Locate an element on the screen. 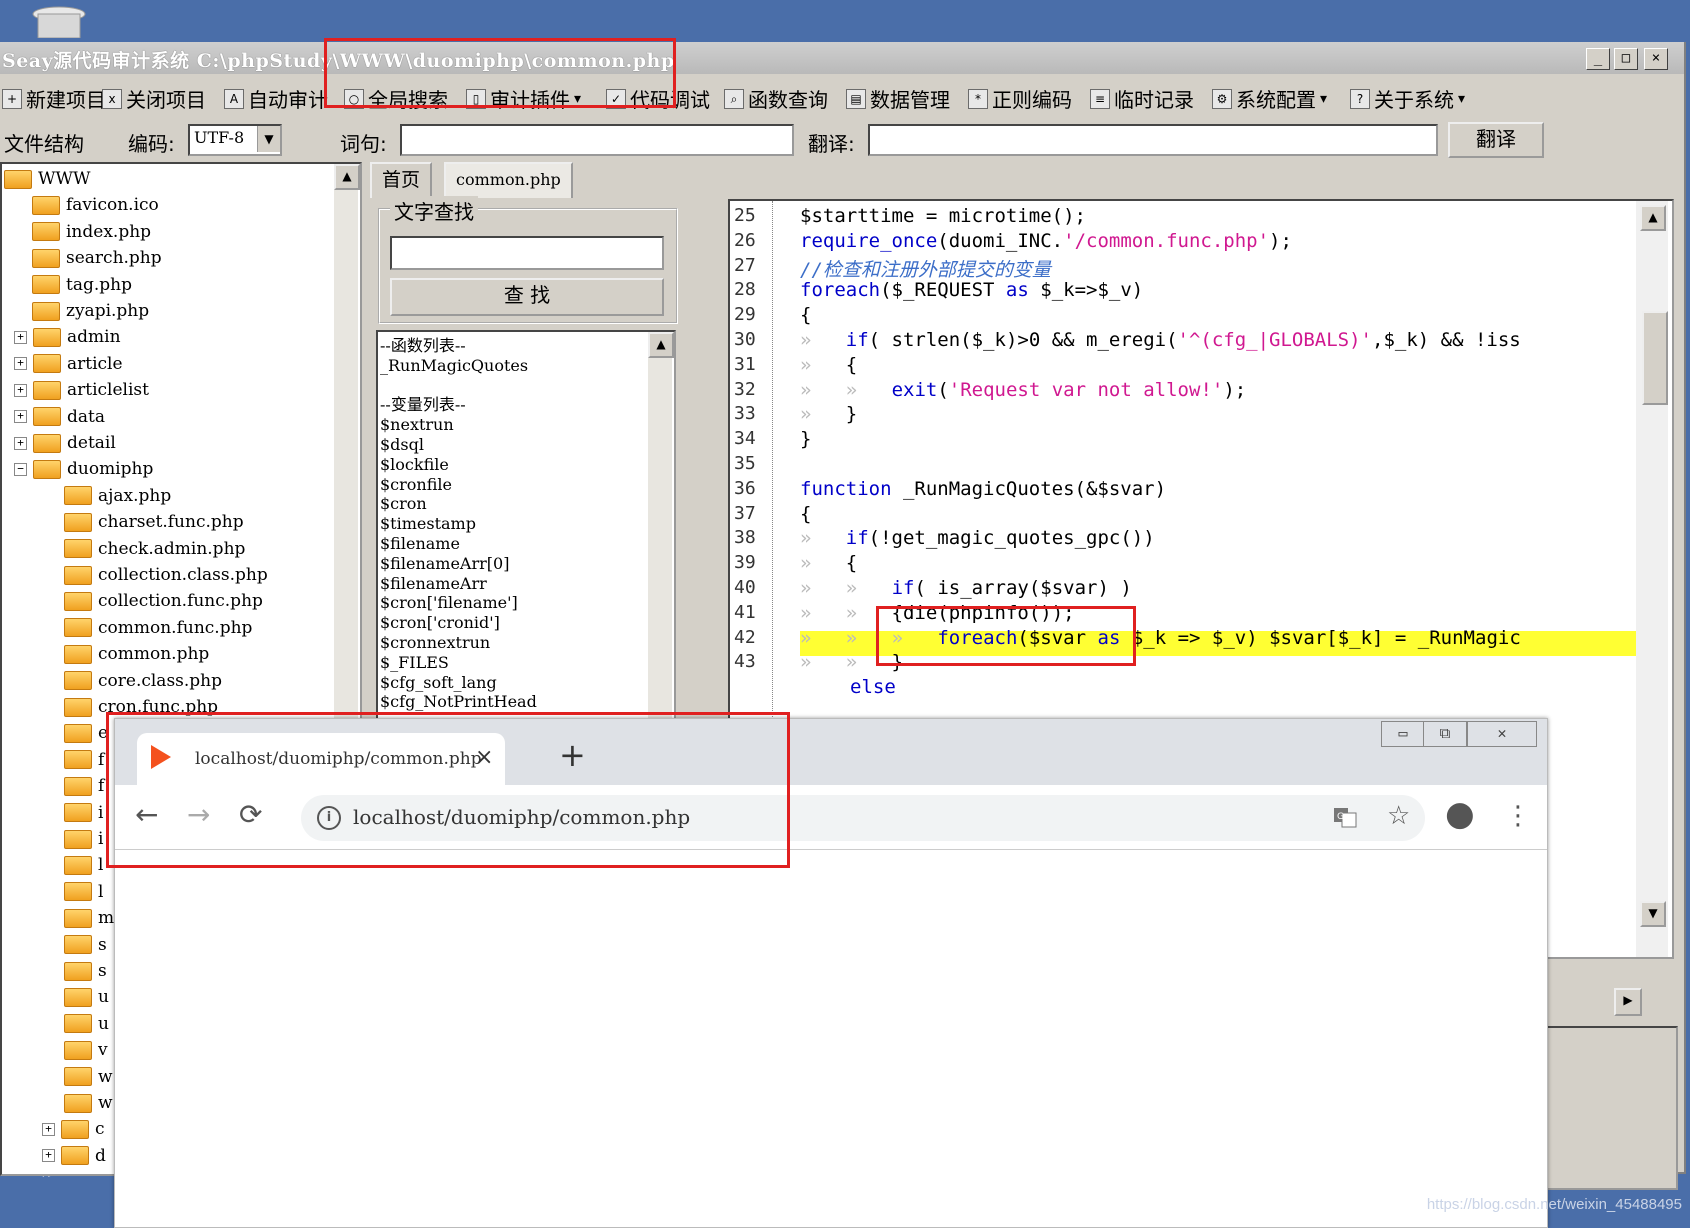 The height and width of the screenshot is (1228, 1690). tree-item: tag.php is located at coordinates (82, 285).